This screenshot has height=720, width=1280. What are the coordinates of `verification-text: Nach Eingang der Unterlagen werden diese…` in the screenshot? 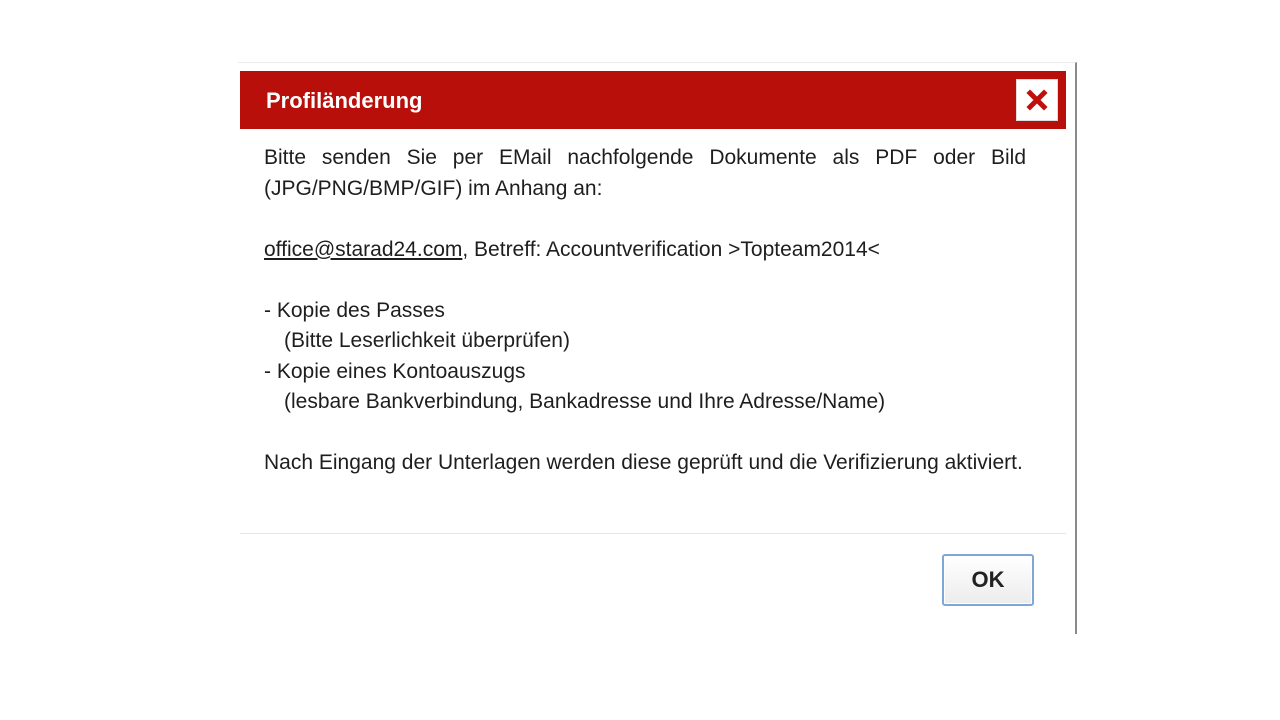 It's located at (643, 462).